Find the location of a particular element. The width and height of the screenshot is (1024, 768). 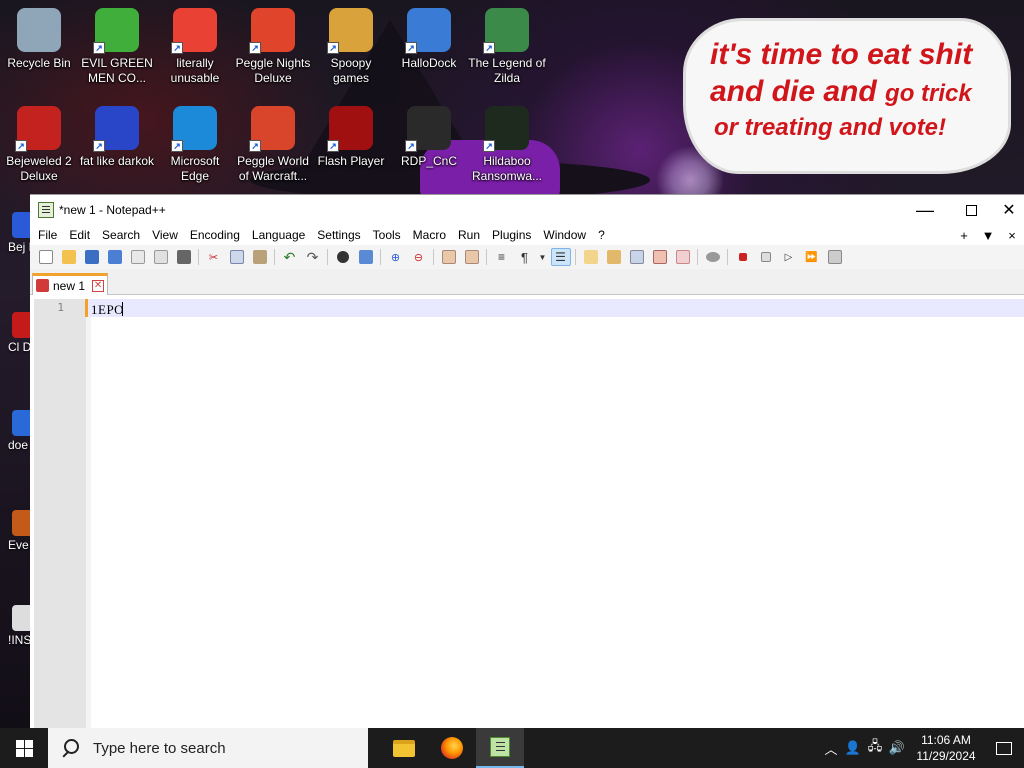

new-file-icon is located at coordinates (46, 257).